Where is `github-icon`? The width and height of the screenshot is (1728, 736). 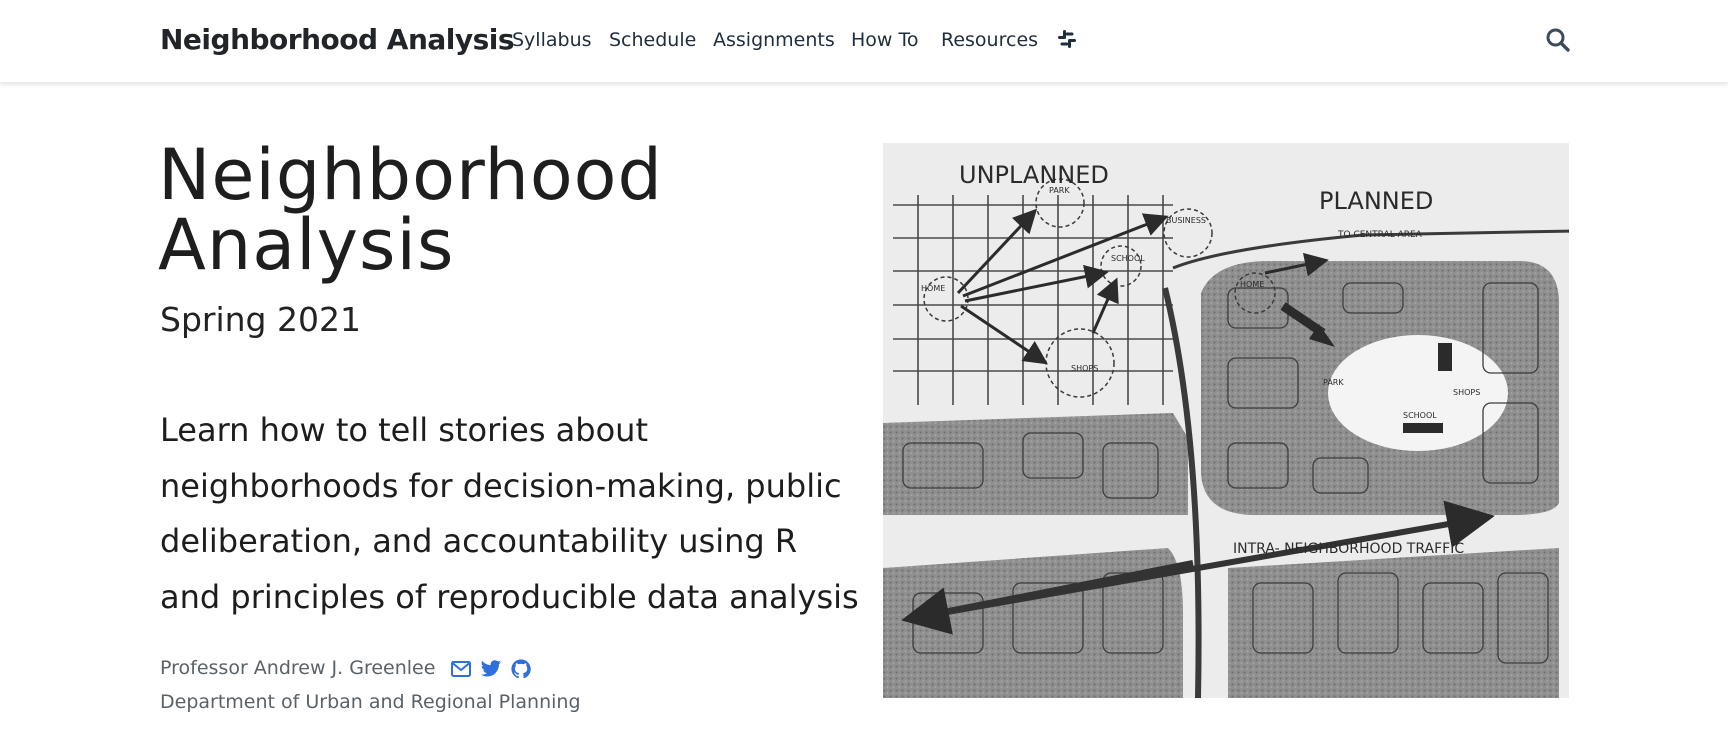 github-icon is located at coordinates (521, 669).